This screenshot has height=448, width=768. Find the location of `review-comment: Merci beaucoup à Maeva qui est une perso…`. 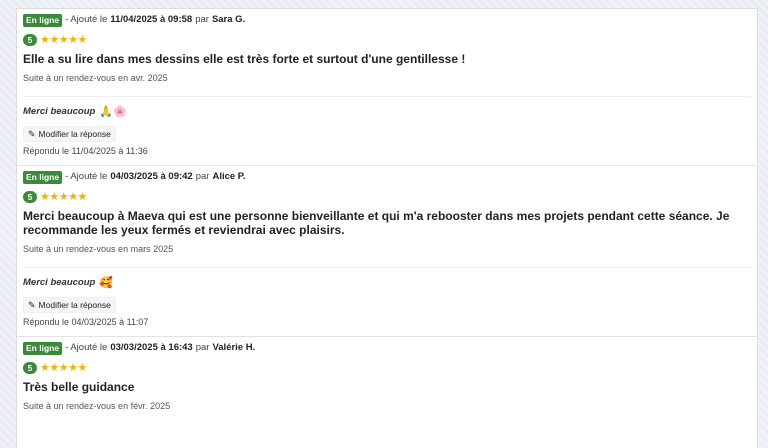

review-comment: Merci beaucoup à Maeva qui est une perso… is located at coordinates (376, 223).